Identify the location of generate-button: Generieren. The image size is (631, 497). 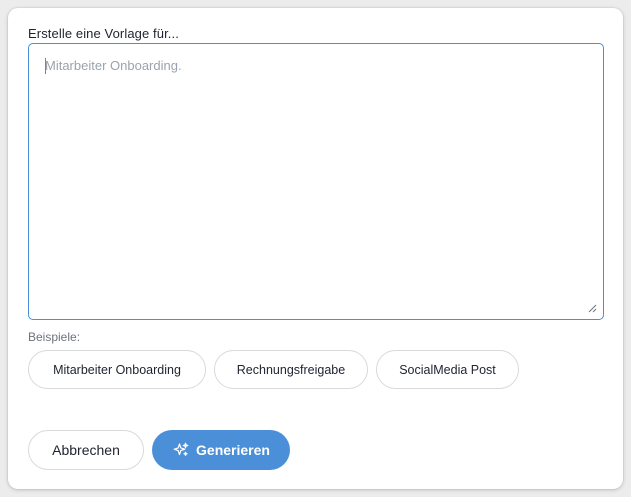
(221, 450).